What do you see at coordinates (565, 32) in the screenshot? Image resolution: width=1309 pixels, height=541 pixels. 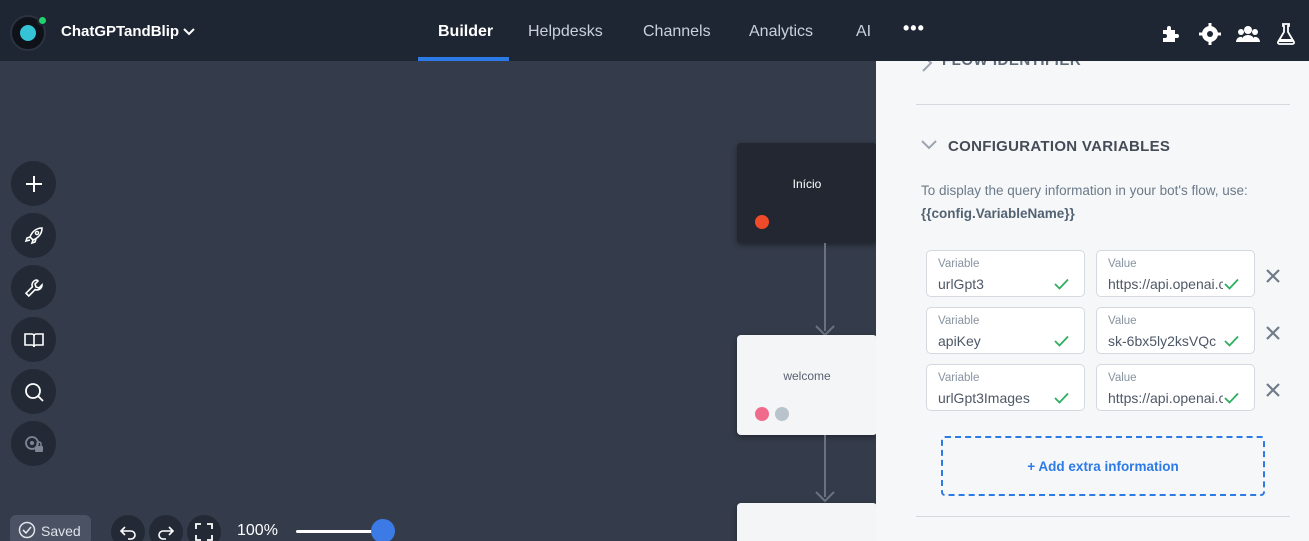 I see `tab-helpdesks: Helpdesks` at bounding box center [565, 32].